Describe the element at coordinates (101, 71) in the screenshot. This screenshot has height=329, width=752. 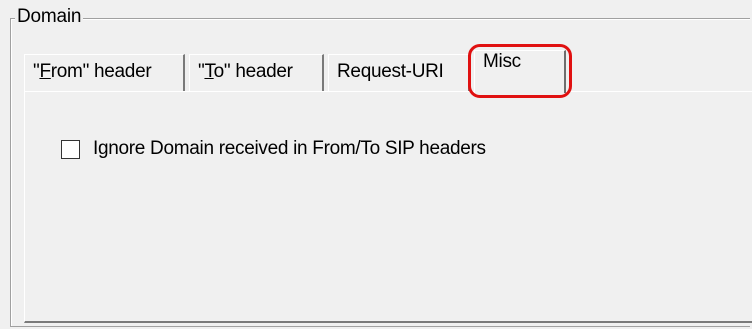
I see `tab-from-header-label-post: rom" header` at that location.